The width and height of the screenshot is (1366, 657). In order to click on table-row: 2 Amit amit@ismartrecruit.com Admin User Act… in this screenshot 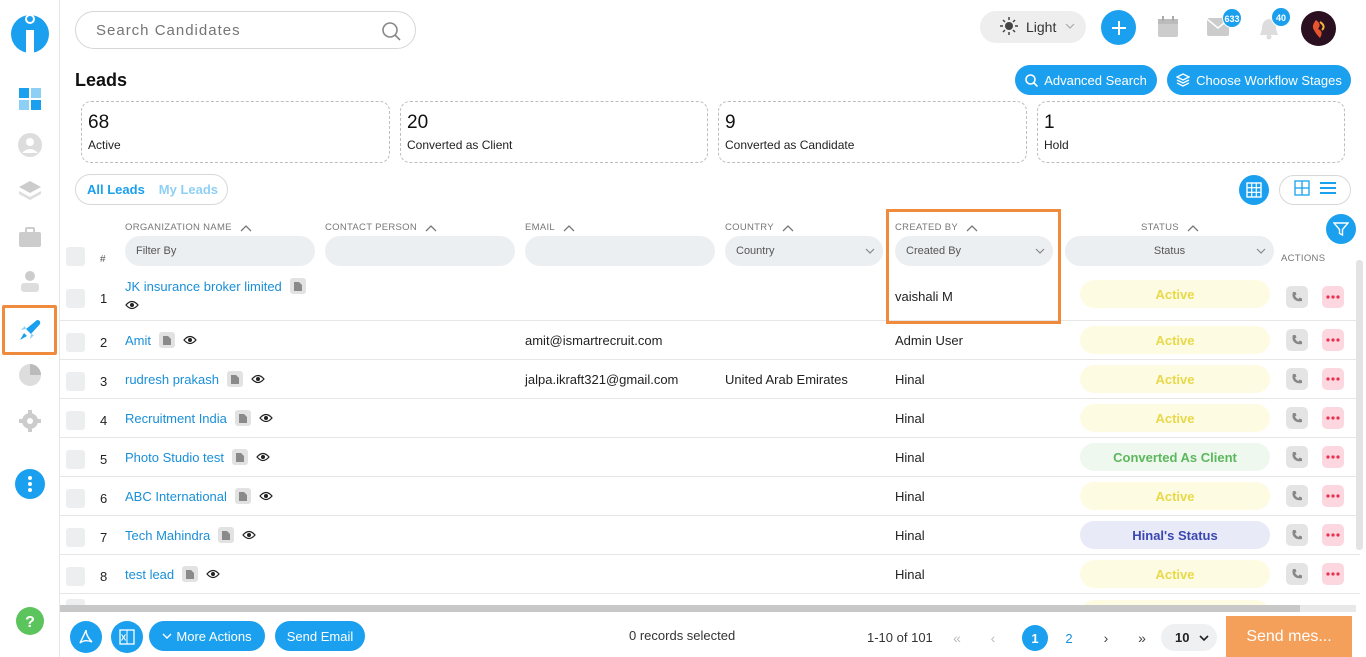, I will do `click(710, 340)`.